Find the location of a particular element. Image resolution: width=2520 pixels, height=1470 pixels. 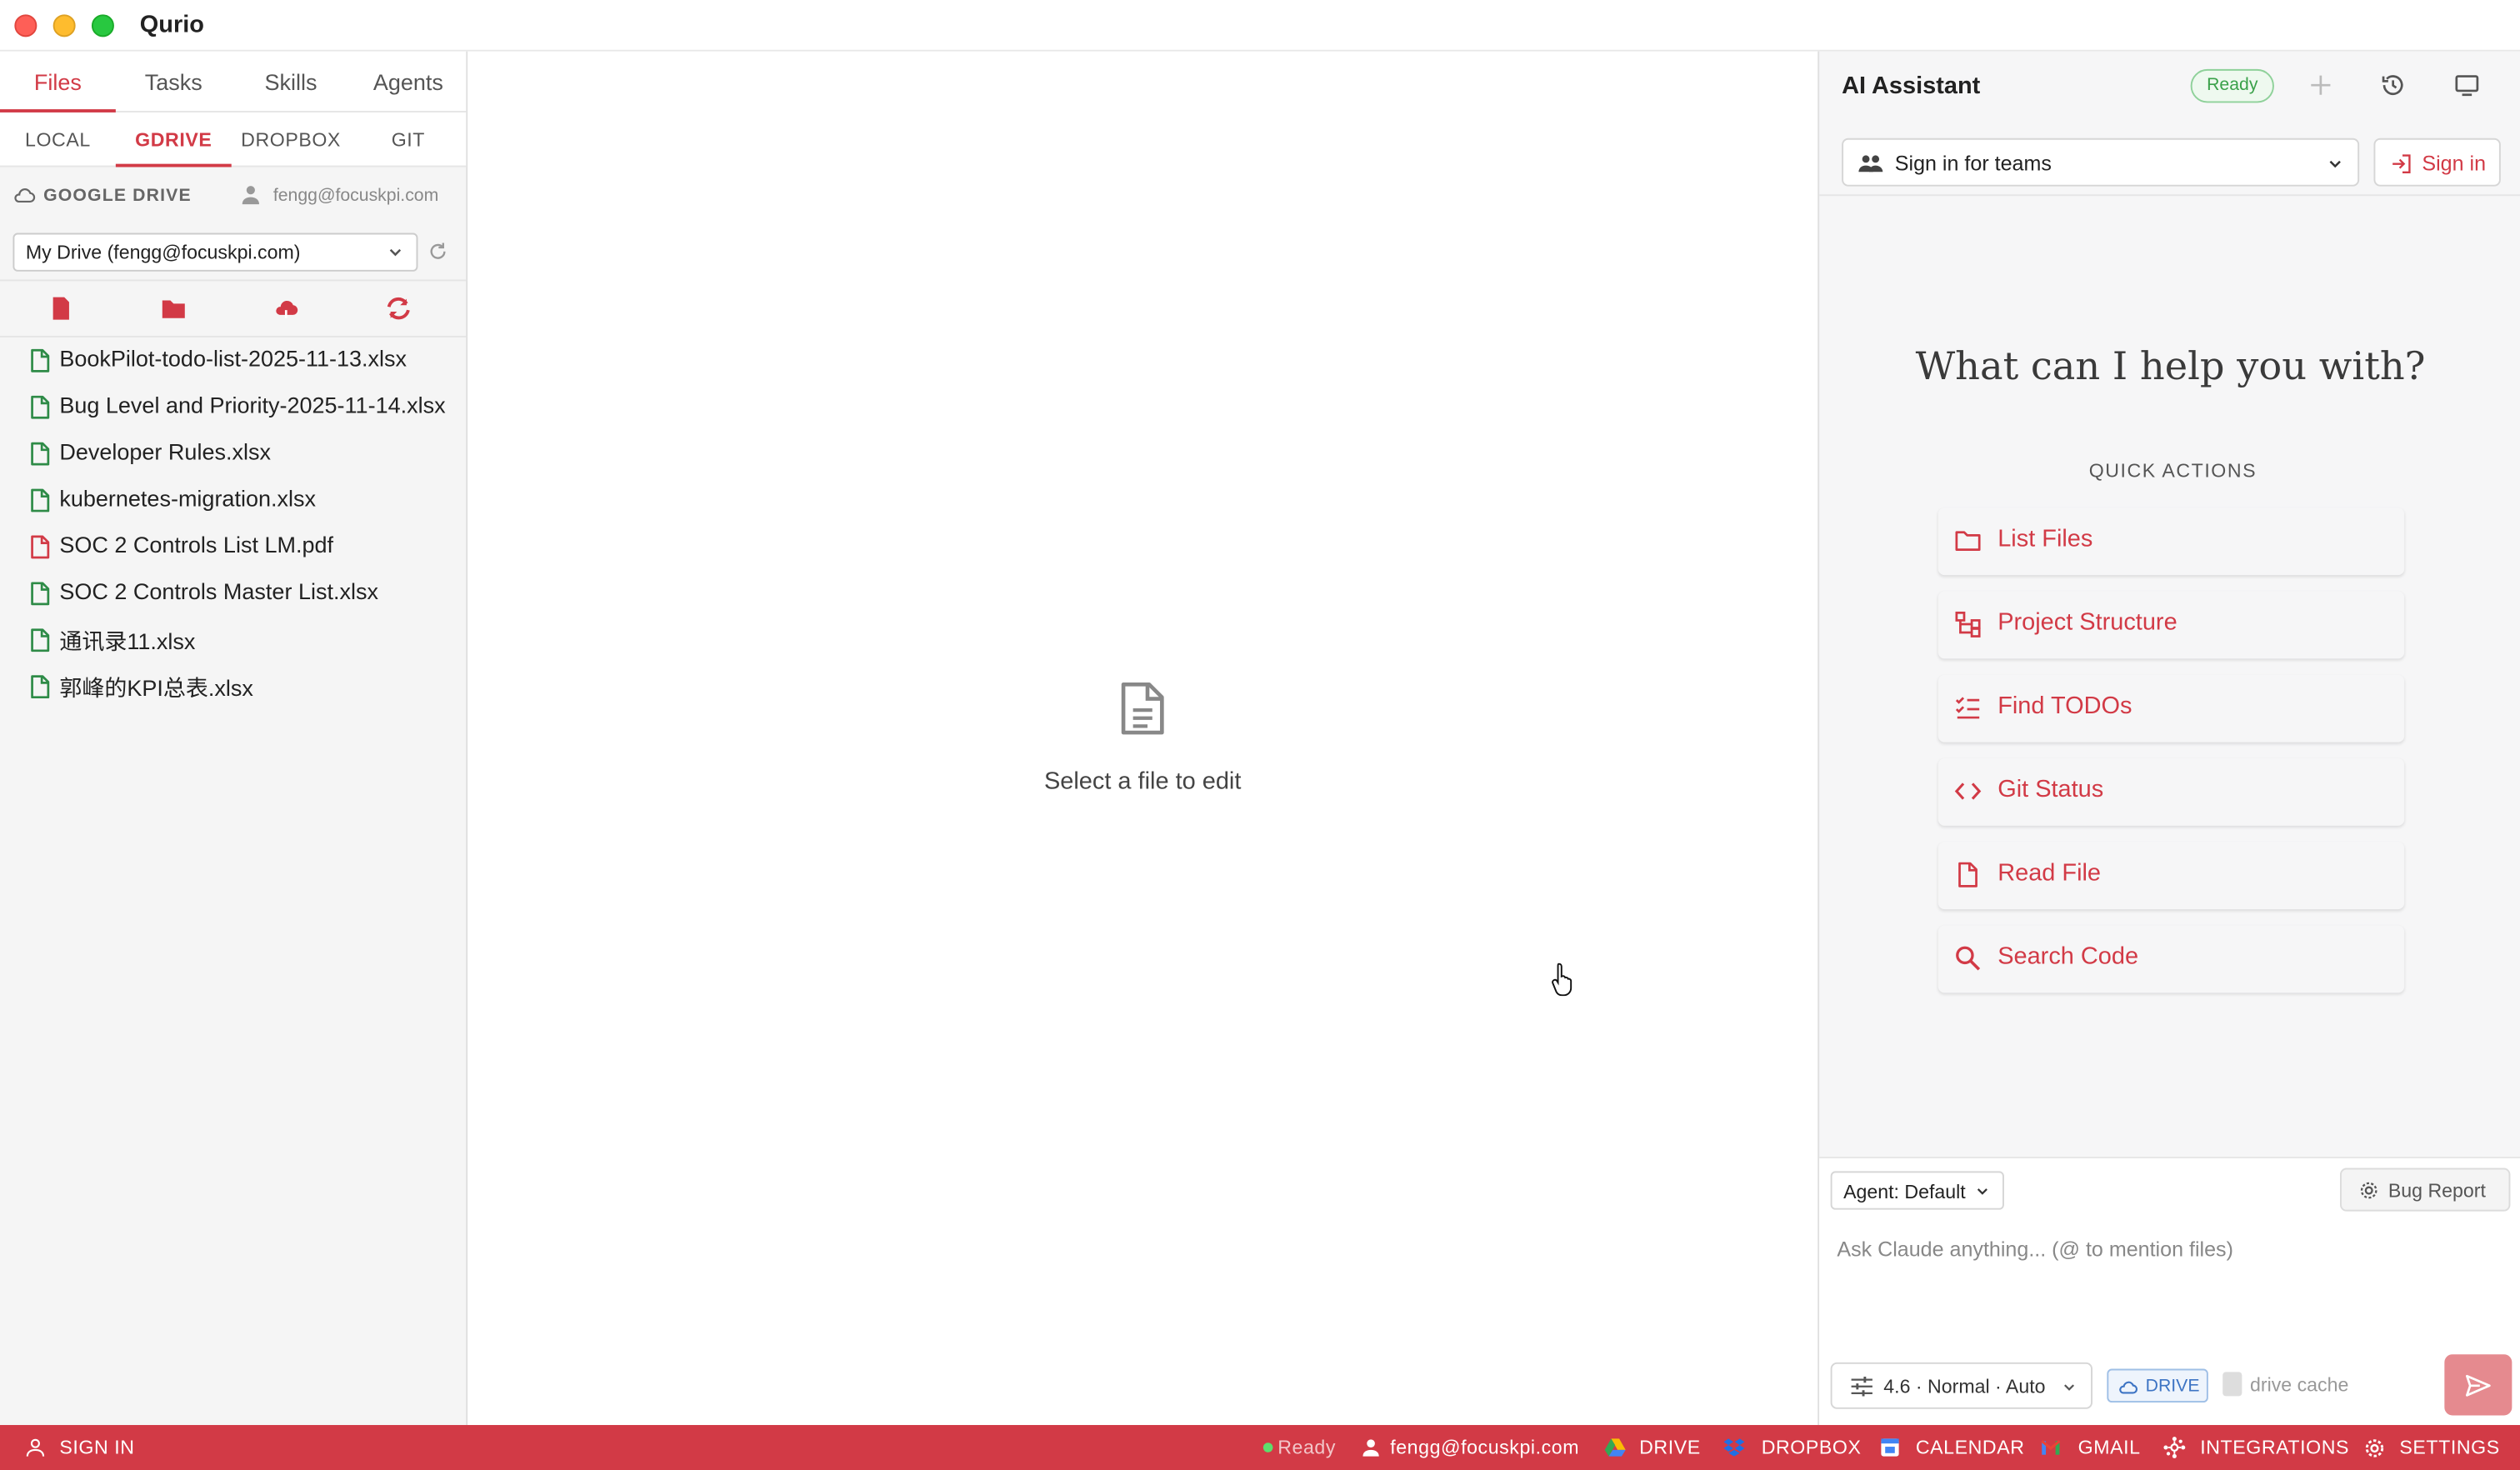

file-name: BookPilot-todo-list-2025-11-13.xlsx is located at coordinates (233, 358).